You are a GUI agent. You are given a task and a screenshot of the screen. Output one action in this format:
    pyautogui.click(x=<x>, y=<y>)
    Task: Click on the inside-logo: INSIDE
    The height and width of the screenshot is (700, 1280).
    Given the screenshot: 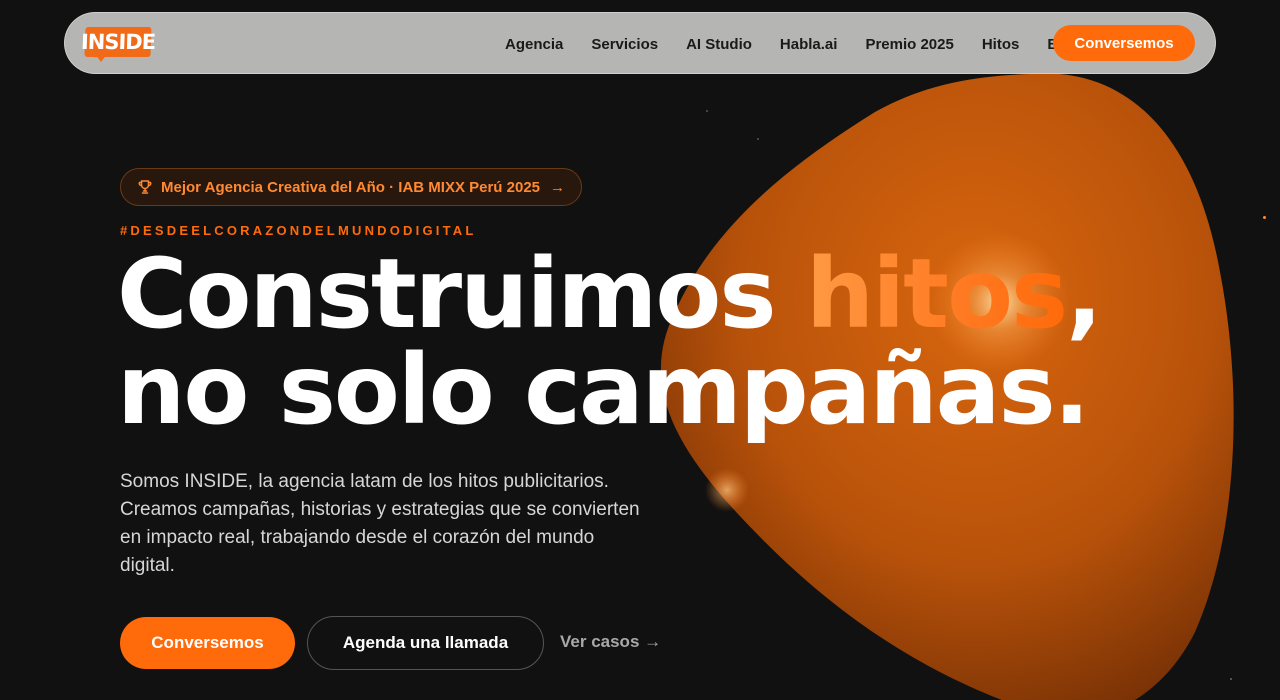 What is the action you would take?
    pyautogui.click(x=118, y=44)
    